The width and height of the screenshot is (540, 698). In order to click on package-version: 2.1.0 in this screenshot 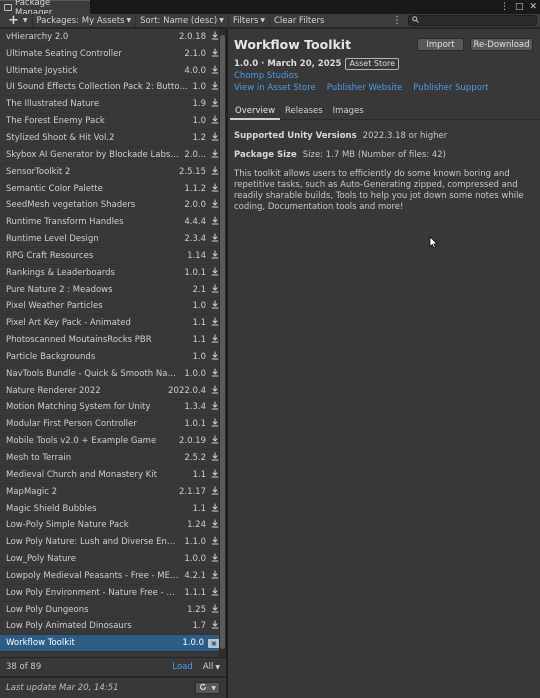, I will do `click(195, 53)`.